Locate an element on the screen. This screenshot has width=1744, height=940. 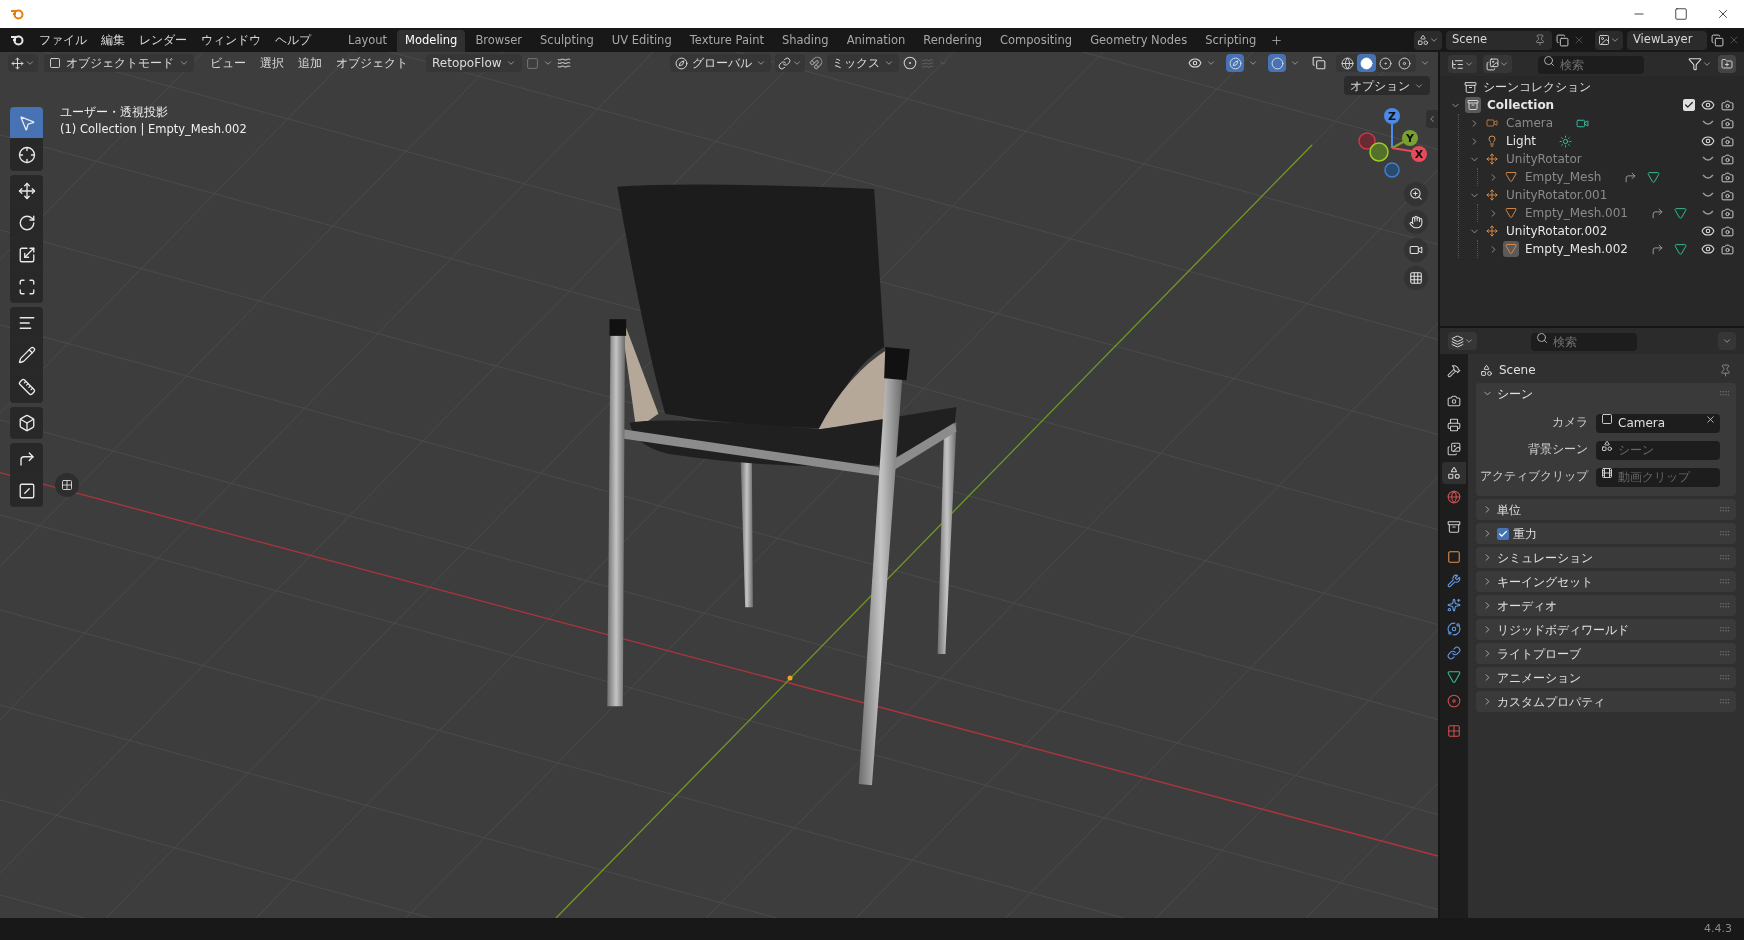
addon-dropdown: RetopoFlow is located at coordinates (474, 63).